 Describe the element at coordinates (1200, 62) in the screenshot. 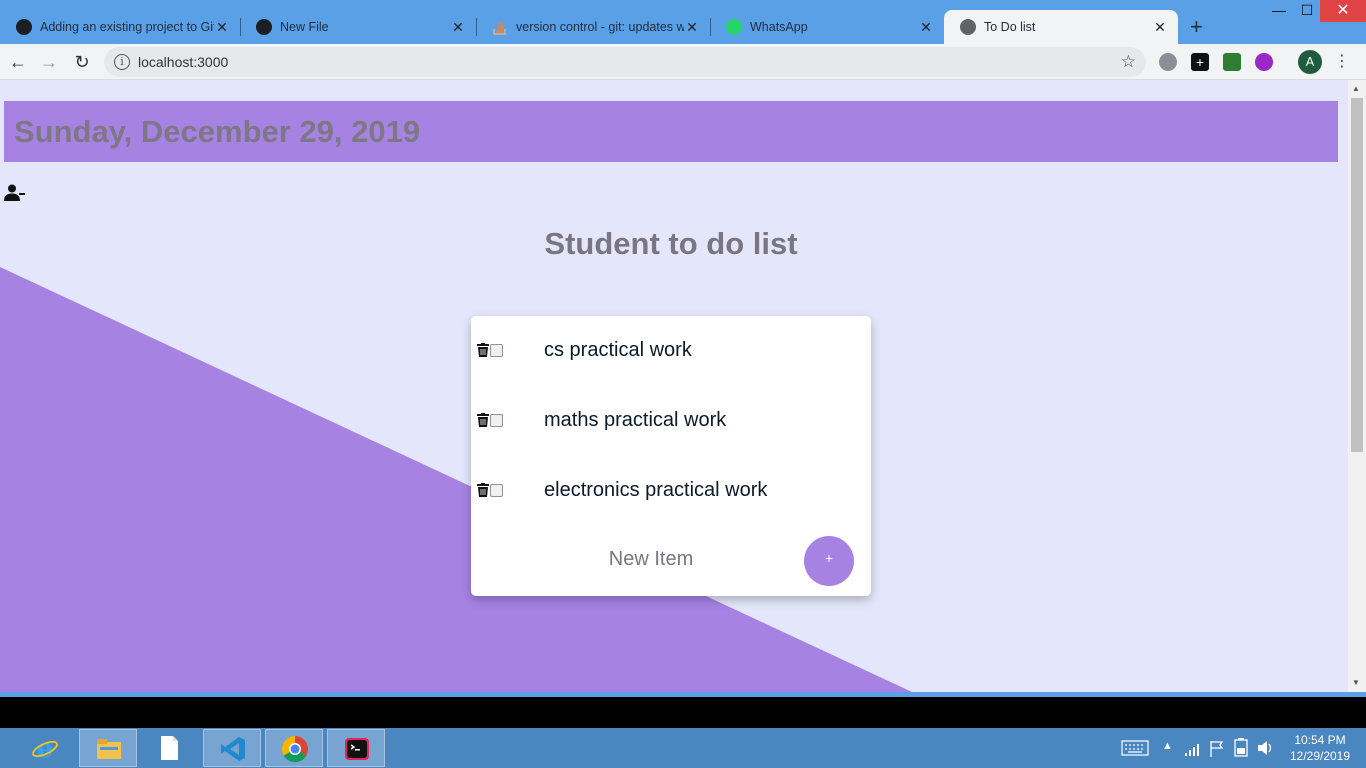

I see `plus-extension-icon: +` at that location.